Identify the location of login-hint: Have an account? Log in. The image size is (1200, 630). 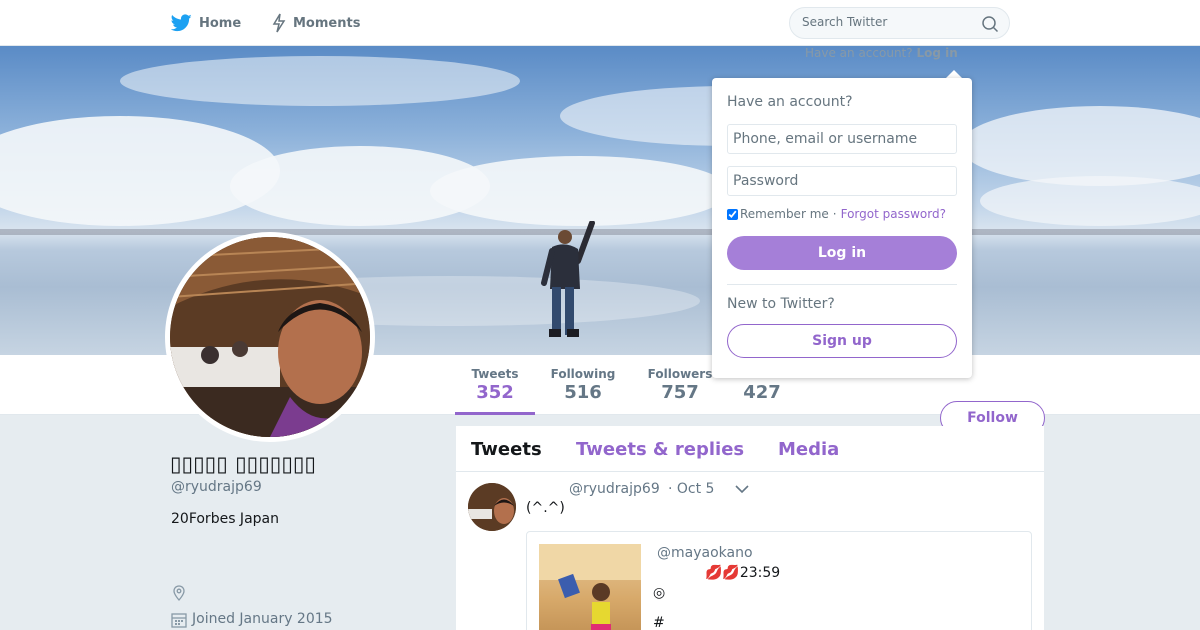
(881, 53).